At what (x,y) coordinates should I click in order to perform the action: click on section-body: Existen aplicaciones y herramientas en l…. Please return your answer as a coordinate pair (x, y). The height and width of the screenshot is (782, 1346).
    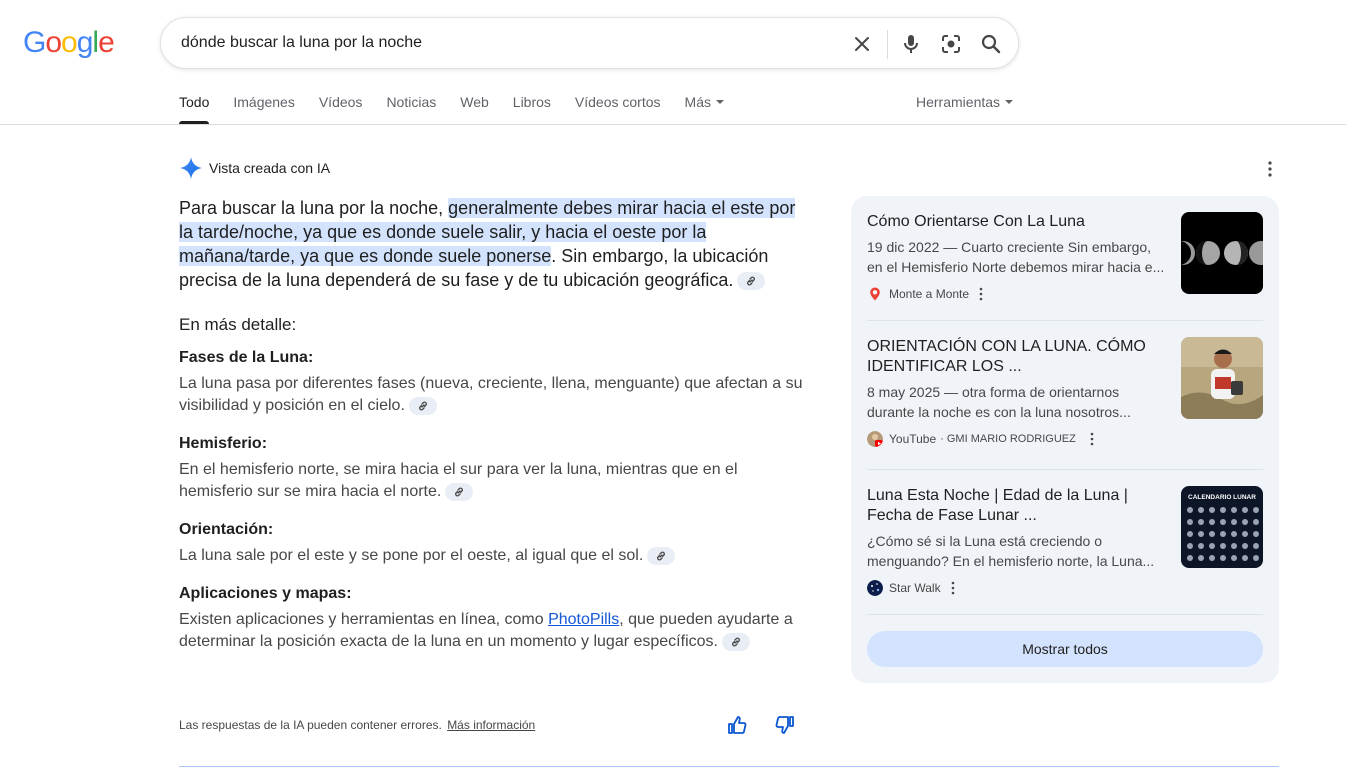
    Looking at the image, I should click on (491, 631).